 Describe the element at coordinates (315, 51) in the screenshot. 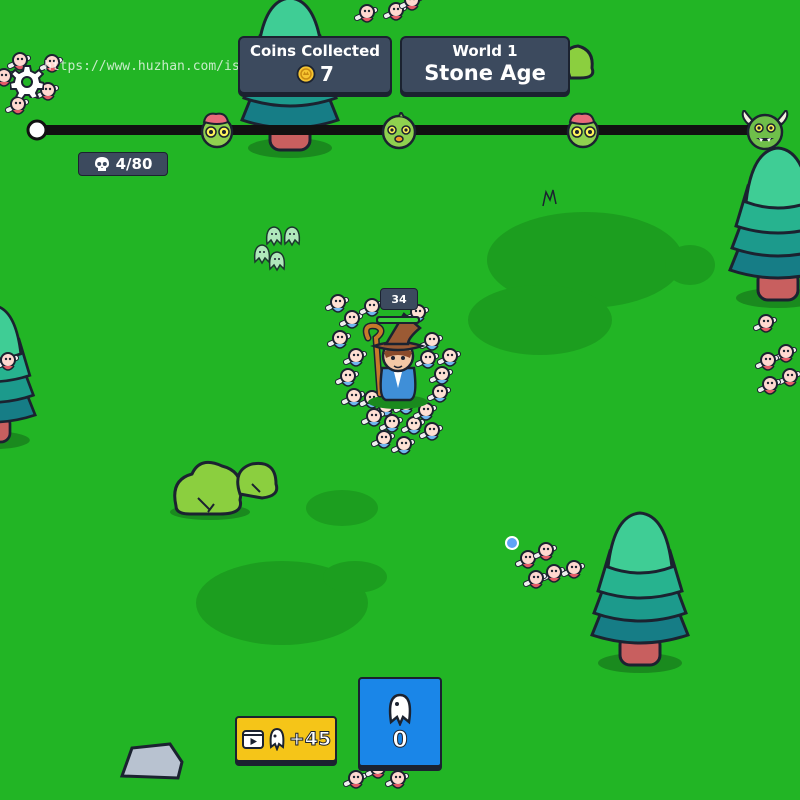

I see `coins-collected-title: Coins Collected` at that location.